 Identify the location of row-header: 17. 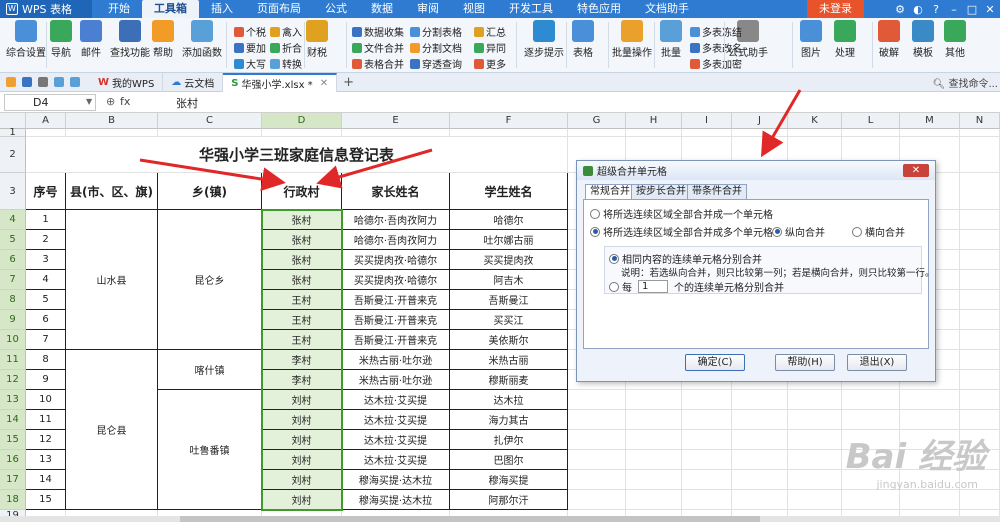
(13, 480).